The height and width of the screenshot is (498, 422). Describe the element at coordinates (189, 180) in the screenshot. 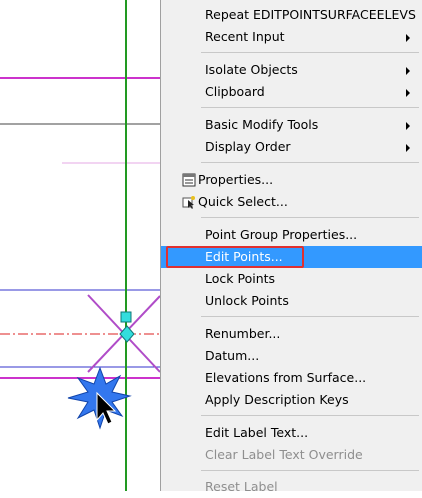

I see `properties-icon` at that location.